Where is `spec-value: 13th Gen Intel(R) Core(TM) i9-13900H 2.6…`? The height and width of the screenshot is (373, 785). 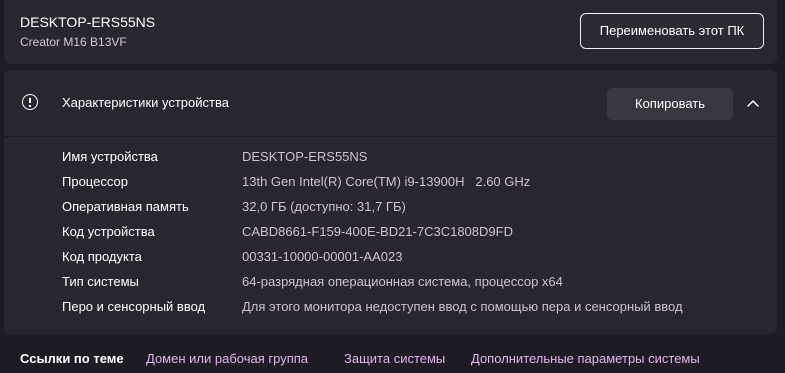 spec-value: 13th Gen Intel(R) Core(TM) i9-13900H 2.6… is located at coordinates (386, 181).